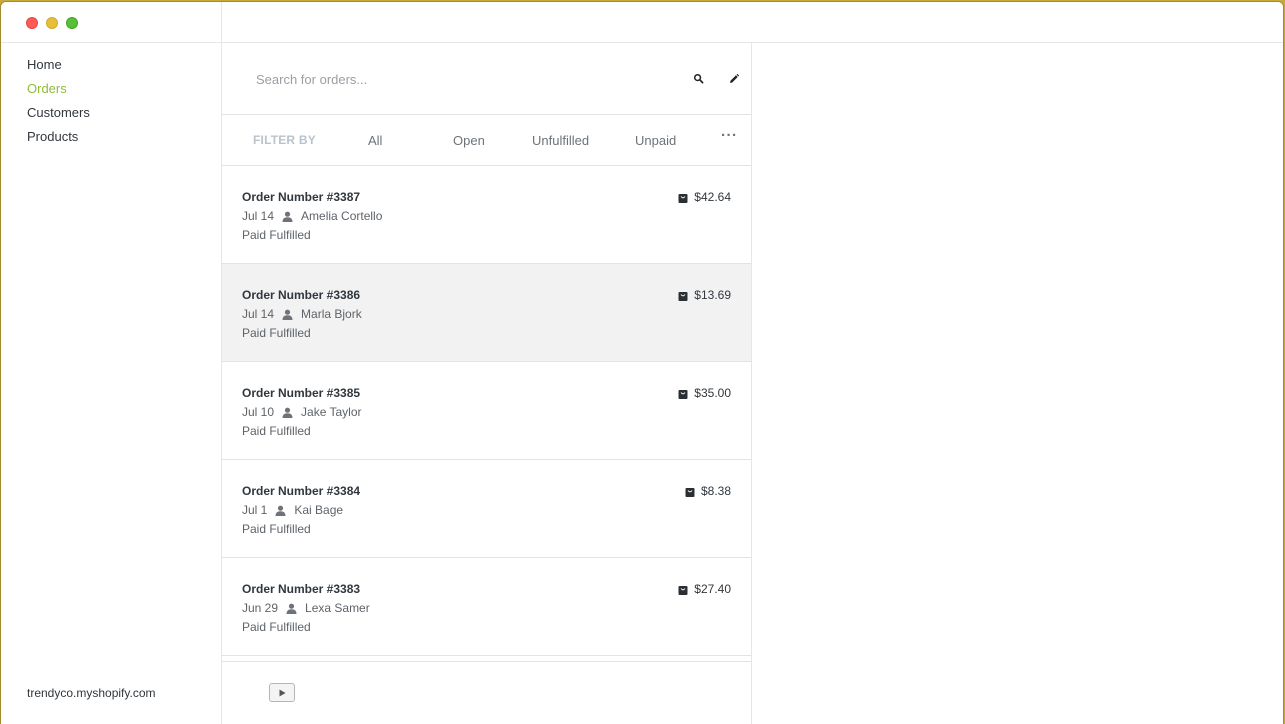 The height and width of the screenshot is (724, 1285). What do you see at coordinates (91, 693) in the screenshot?
I see `store-domain: trendyco.myshopify.com` at bounding box center [91, 693].